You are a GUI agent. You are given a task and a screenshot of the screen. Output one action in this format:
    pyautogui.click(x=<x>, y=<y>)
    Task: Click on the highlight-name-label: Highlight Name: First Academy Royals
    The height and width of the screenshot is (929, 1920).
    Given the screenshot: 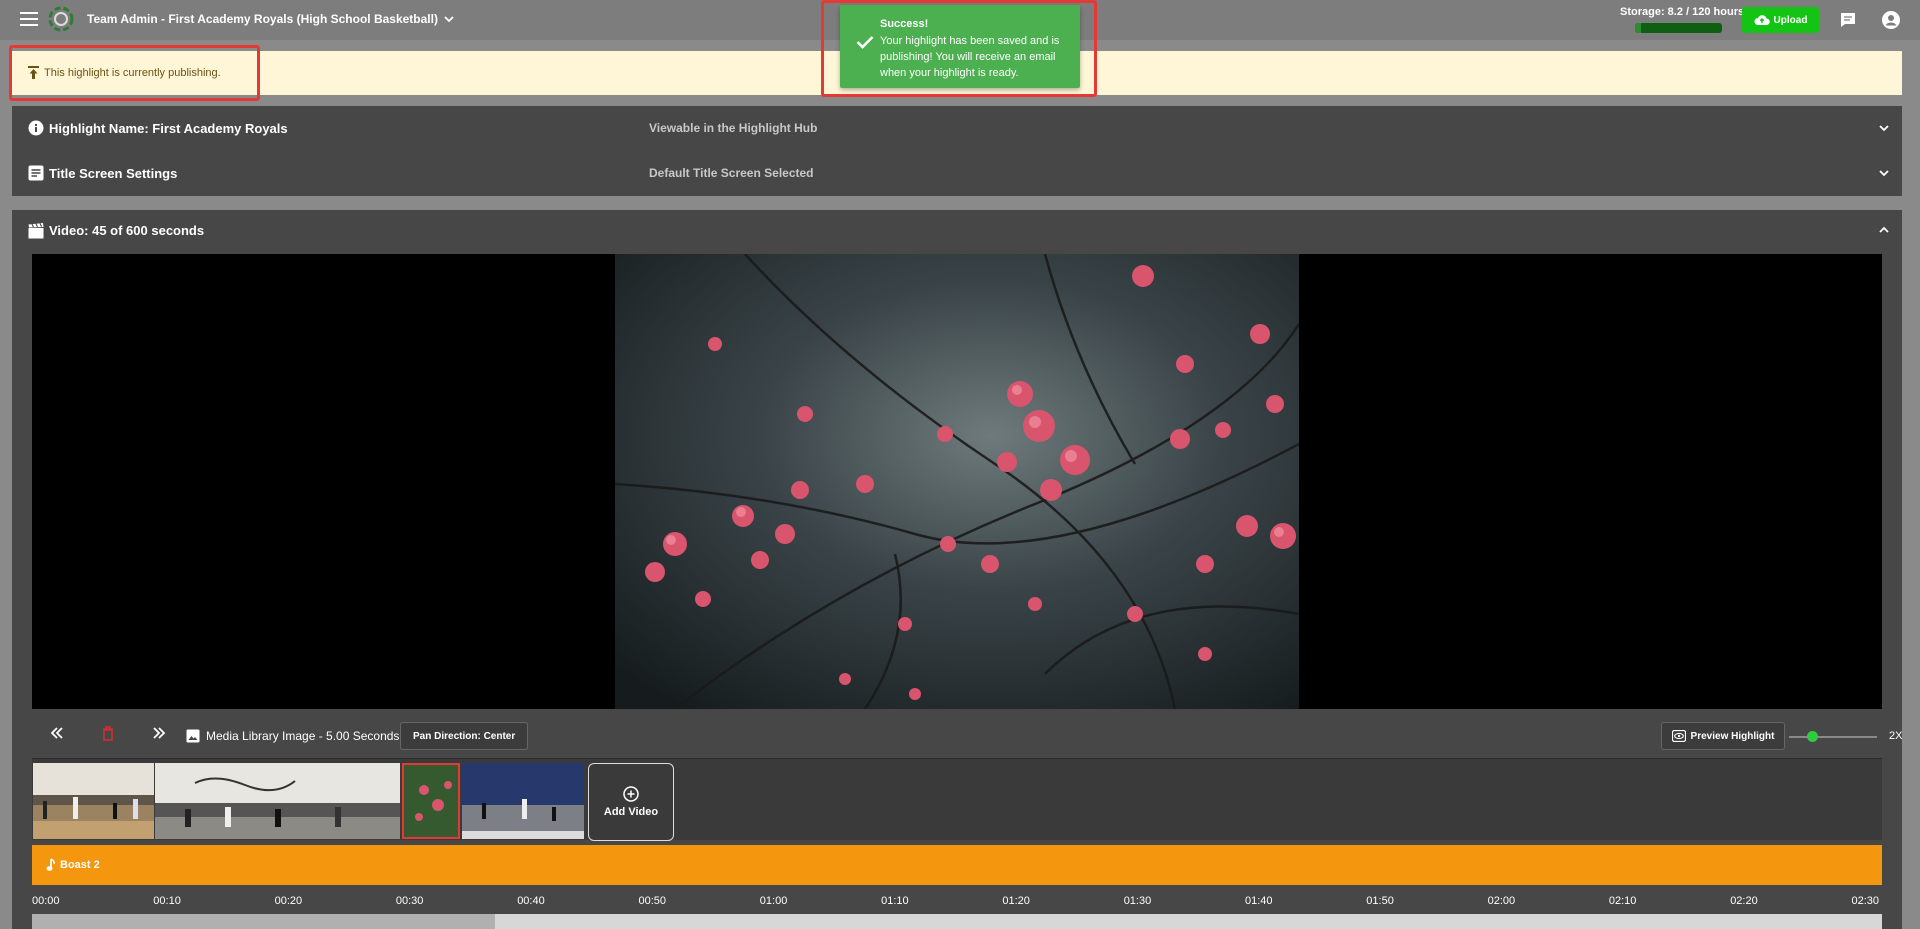 What is the action you would take?
    pyautogui.click(x=168, y=128)
    